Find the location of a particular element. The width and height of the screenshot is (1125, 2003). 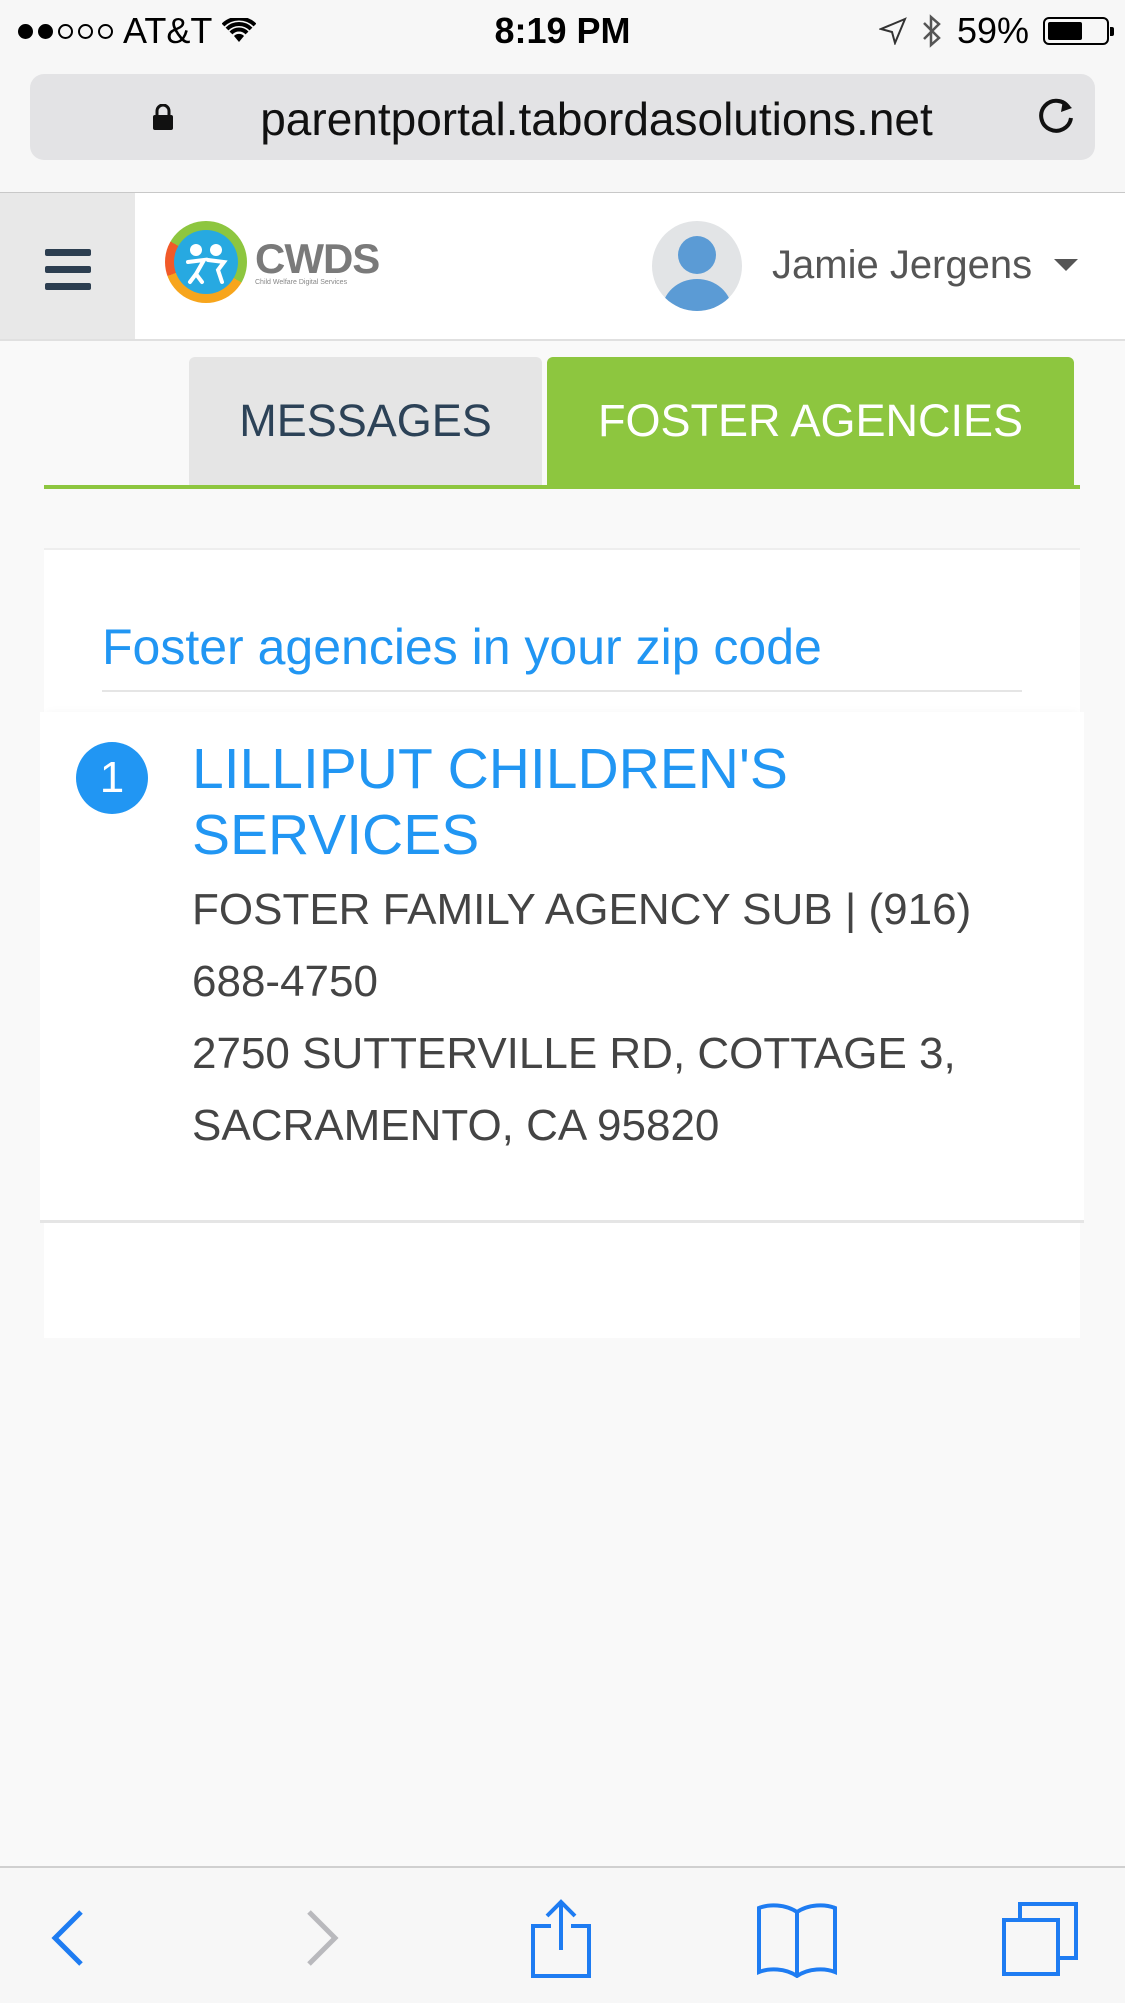

agency-name: LILLIPUT CHILDREN'S SERVICES is located at coordinates (602, 802).